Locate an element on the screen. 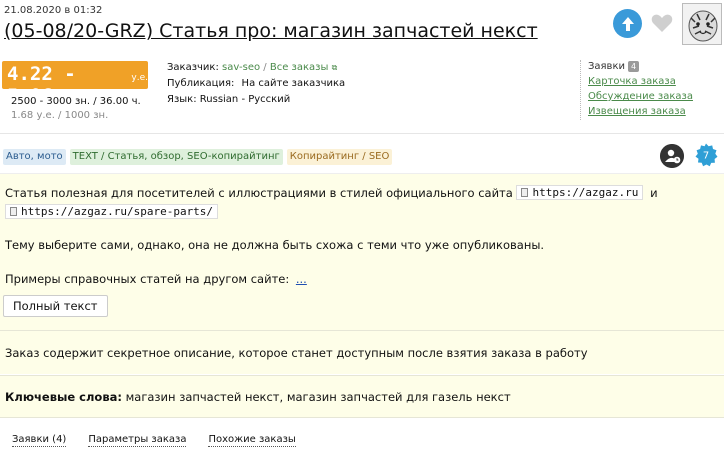 This screenshot has height=458, width=724. price-badge: 4.22 - 5.06 у.е. is located at coordinates (75, 84).